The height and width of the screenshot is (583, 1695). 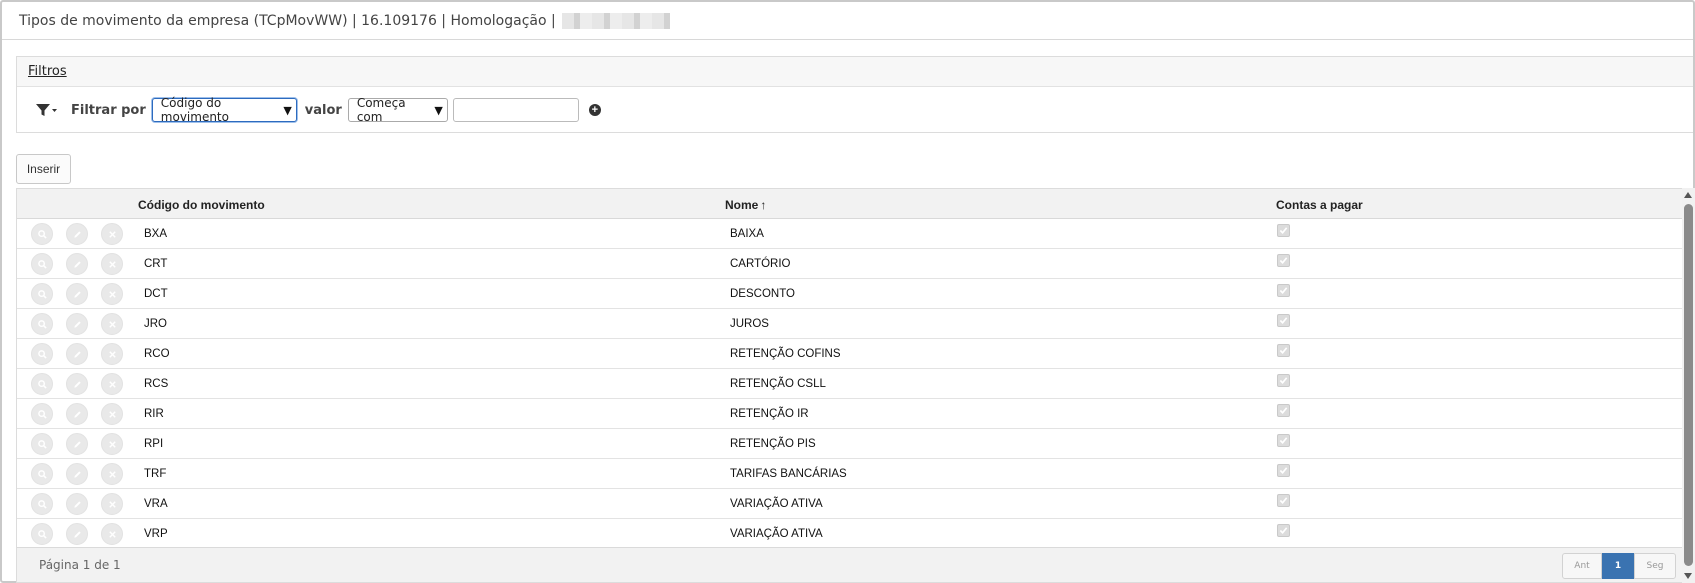 I want to click on cell-code: JRO, so click(x=155, y=324).